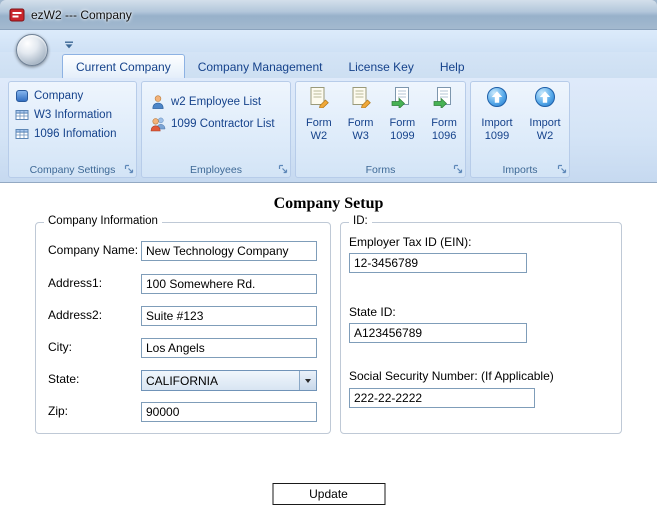  What do you see at coordinates (229, 251) in the screenshot?
I see `company-name-input` at bounding box center [229, 251].